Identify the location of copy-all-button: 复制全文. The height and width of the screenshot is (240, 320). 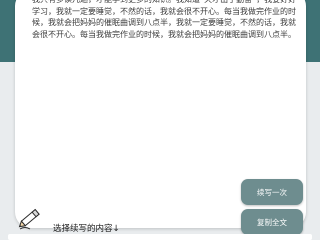
(272, 222).